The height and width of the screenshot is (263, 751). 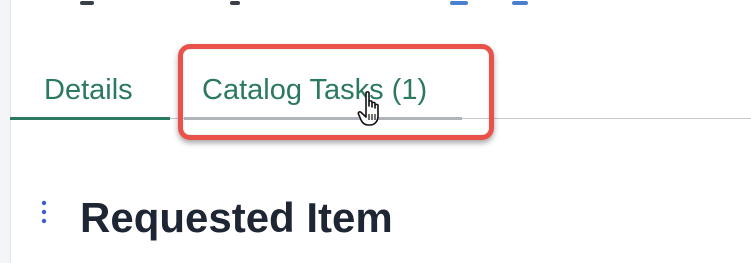 What do you see at coordinates (88, 90) in the screenshot?
I see `tab-details-label: Details` at bounding box center [88, 90].